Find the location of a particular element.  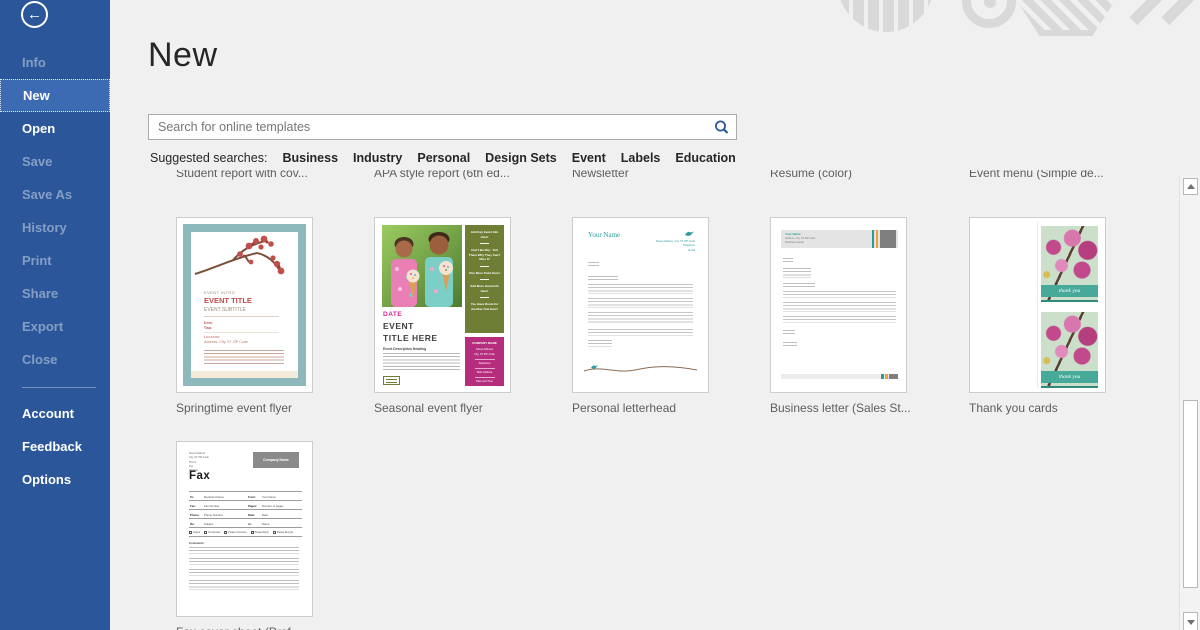

sidebar-item-save-as: Save As is located at coordinates (47, 194).